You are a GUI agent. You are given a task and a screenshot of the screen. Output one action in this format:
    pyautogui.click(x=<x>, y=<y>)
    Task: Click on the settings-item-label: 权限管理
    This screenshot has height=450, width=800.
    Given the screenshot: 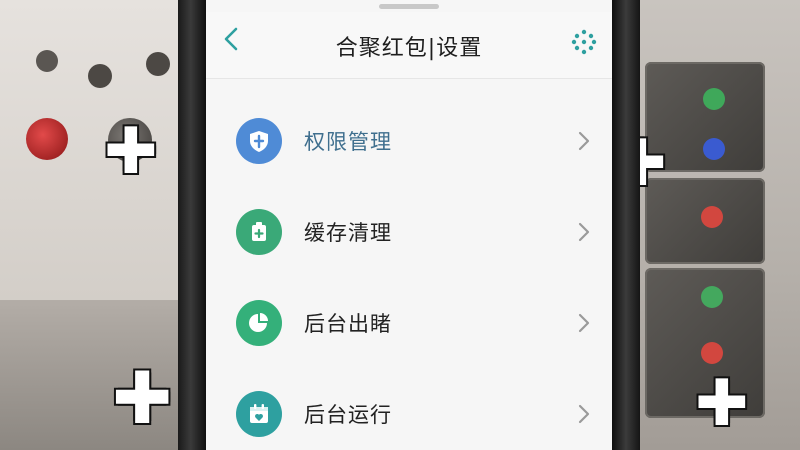 What is the action you would take?
    pyautogui.click(x=348, y=142)
    